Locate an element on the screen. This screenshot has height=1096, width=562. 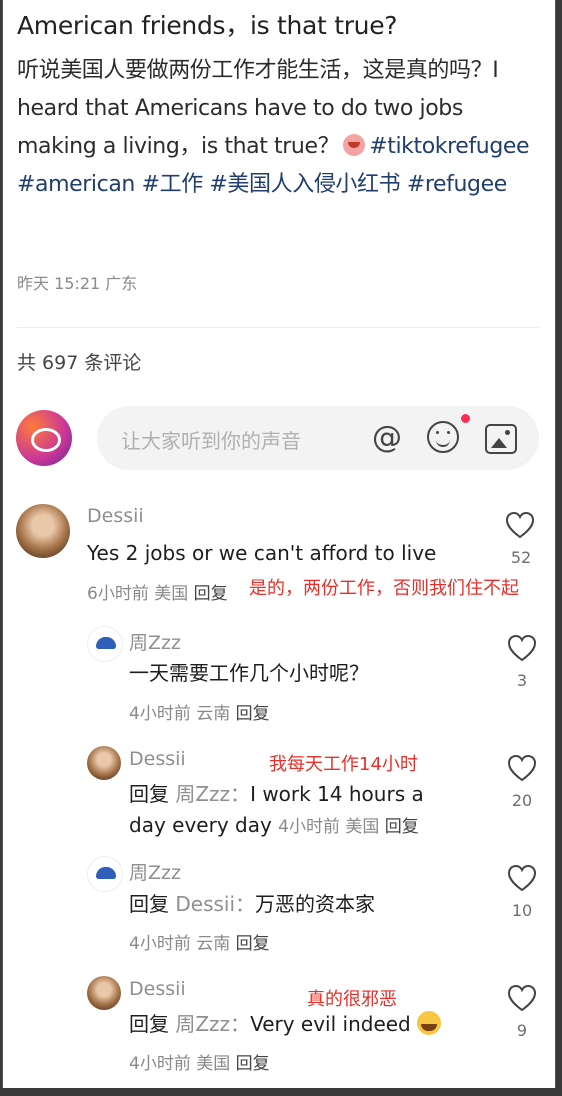
comment-text-line: day every day is located at coordinates (200, 825).